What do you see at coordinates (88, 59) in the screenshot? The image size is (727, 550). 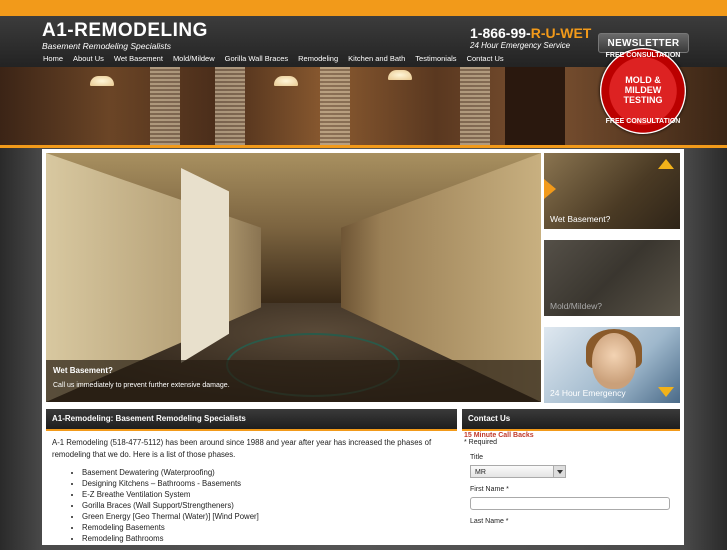 I see `nav-item-about-us: About Us` at bounding box center [88, 59].